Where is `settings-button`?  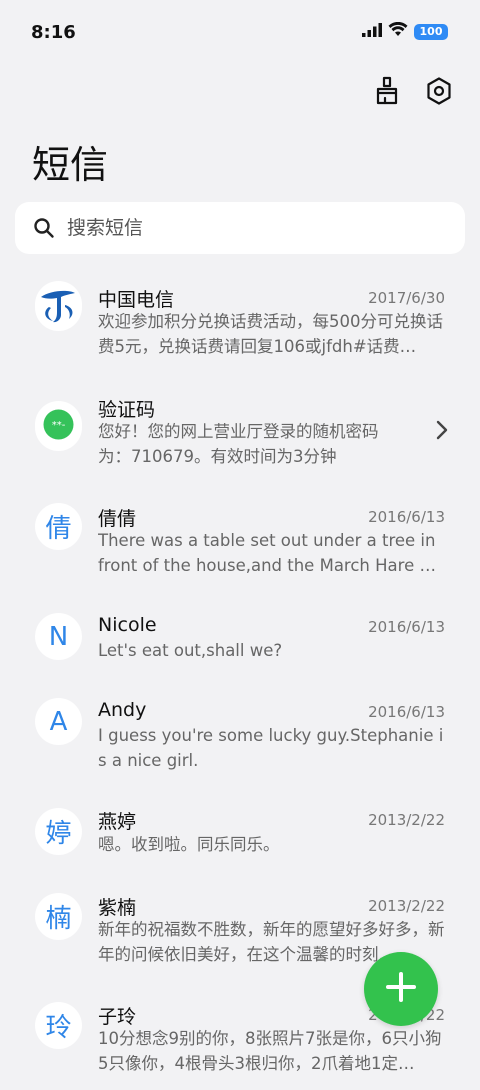 settings-button is located at coordinates (439, 93).